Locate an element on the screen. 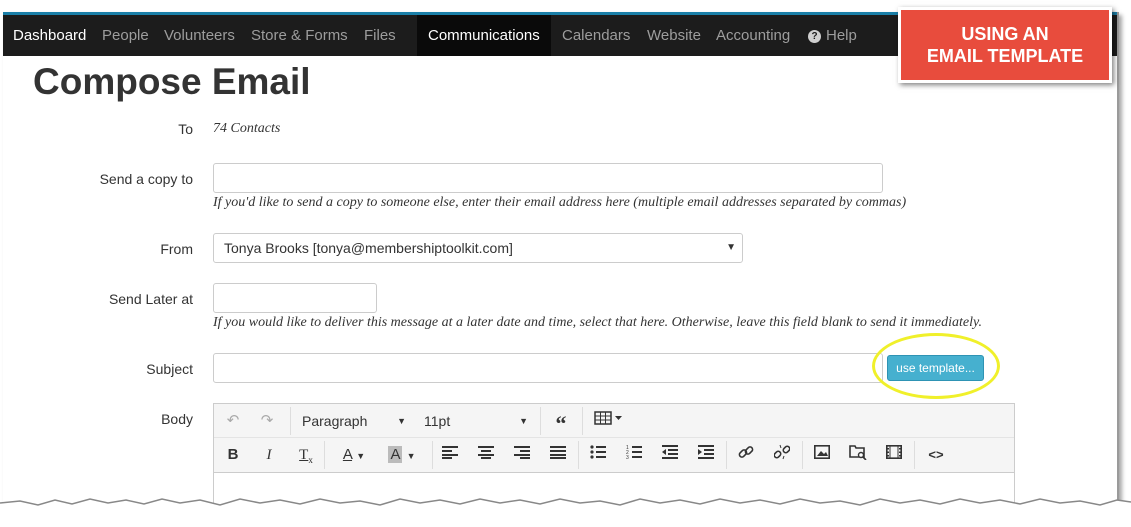 The image size is (1131, 527). outdent-icon is located at coordinates (670, 455).